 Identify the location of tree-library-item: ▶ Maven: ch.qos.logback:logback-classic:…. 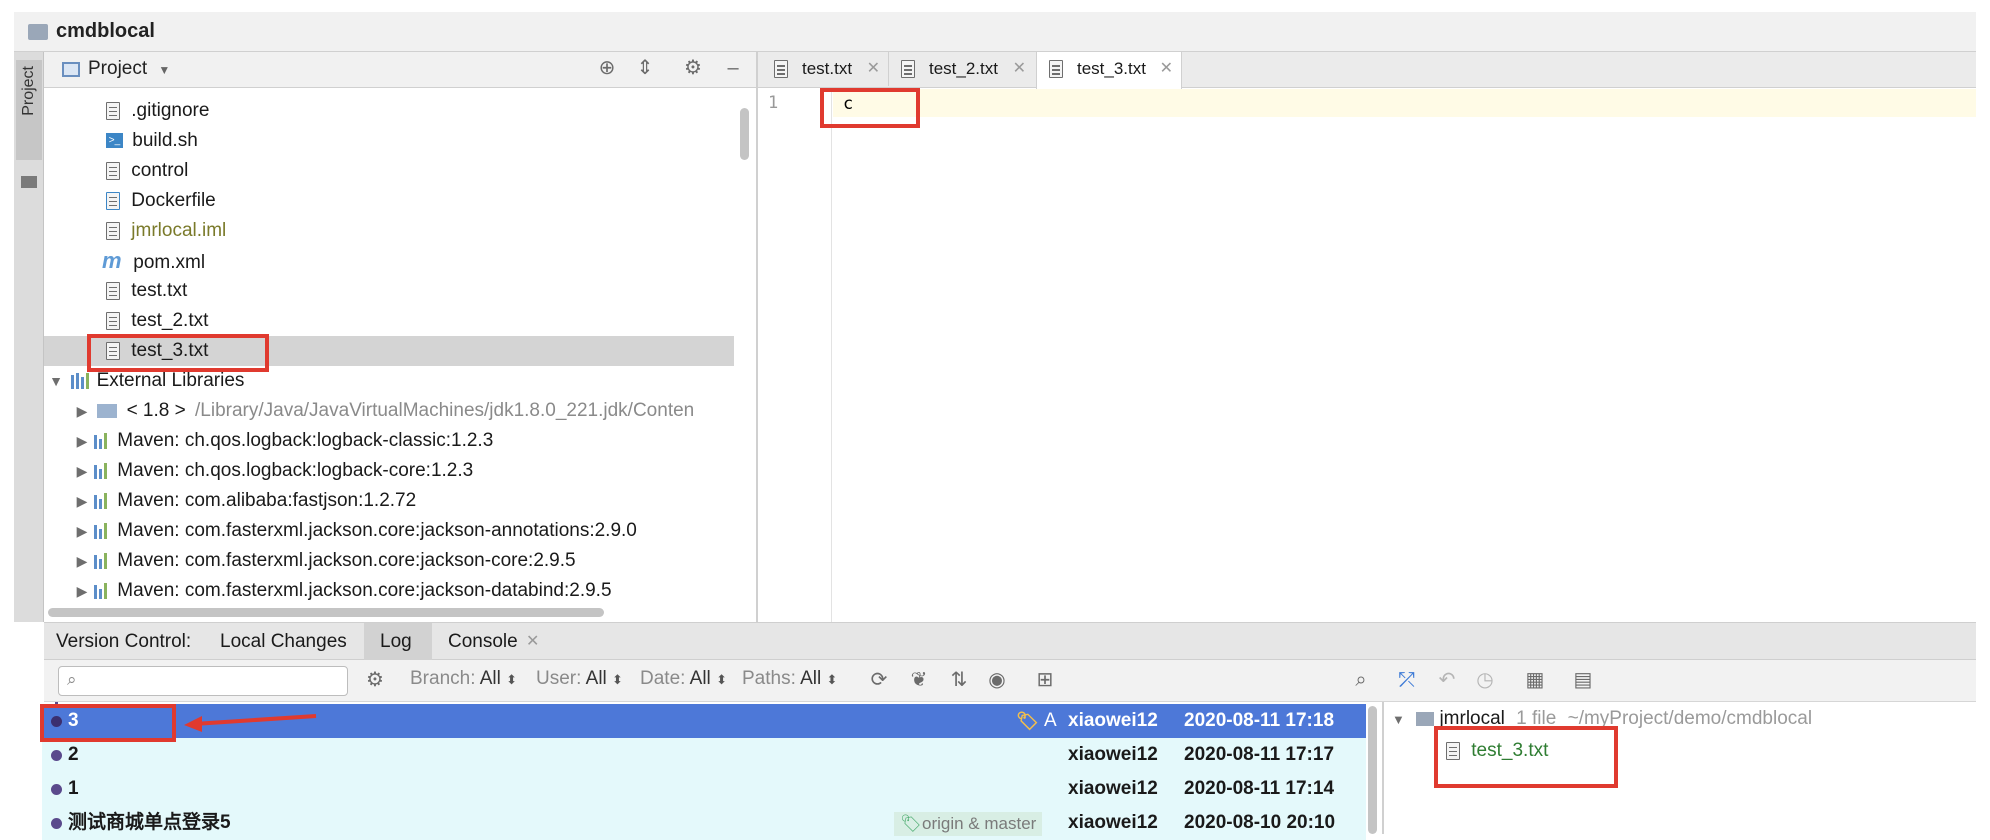
(283, 441).